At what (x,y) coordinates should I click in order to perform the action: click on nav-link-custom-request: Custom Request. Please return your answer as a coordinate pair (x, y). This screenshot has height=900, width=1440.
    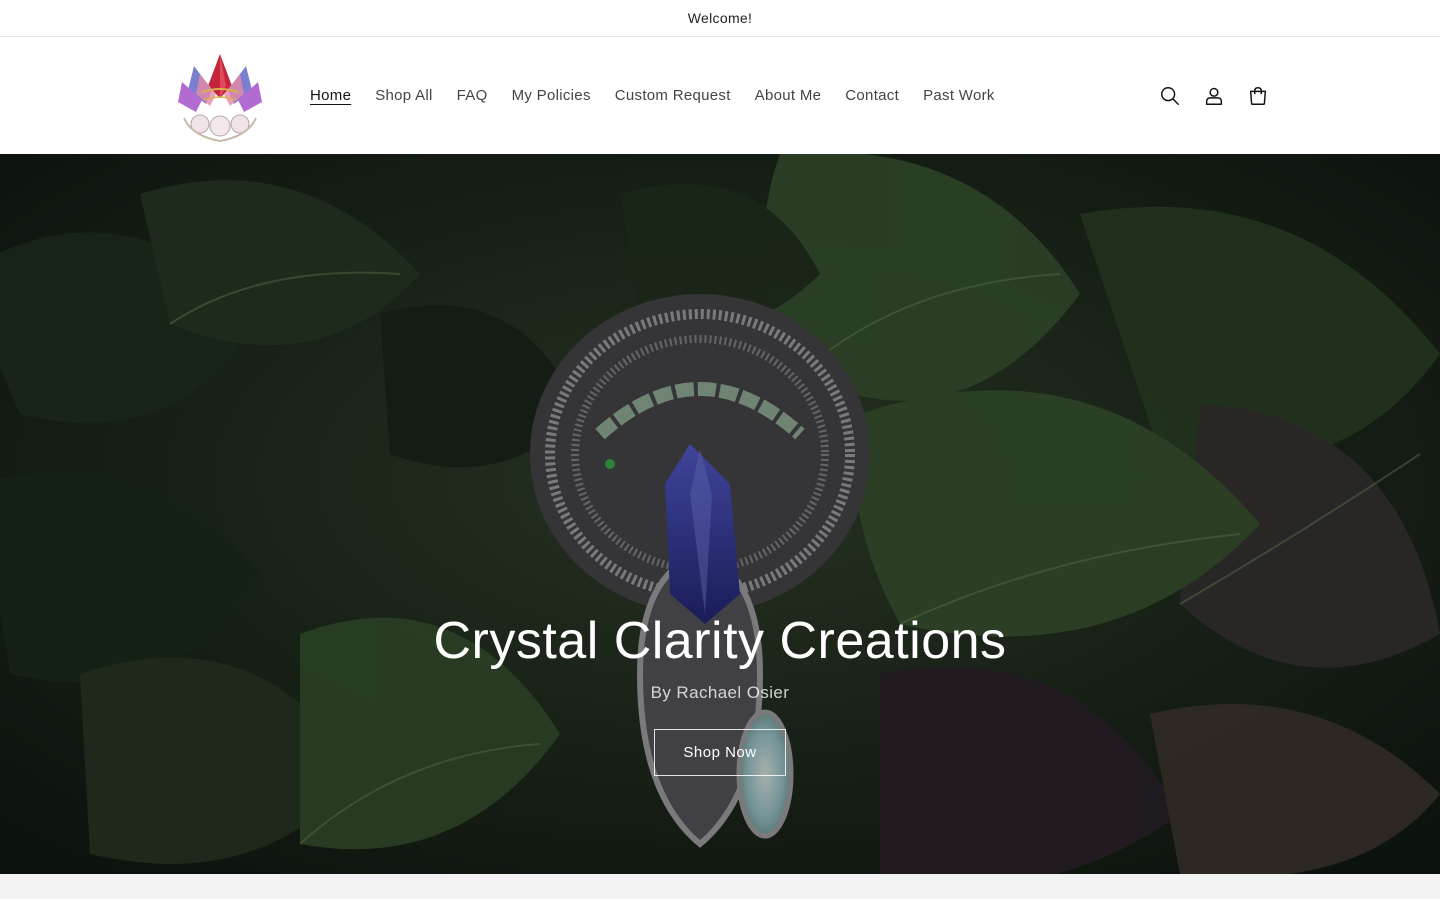
    Looking at the image, I should click on (673, 95).